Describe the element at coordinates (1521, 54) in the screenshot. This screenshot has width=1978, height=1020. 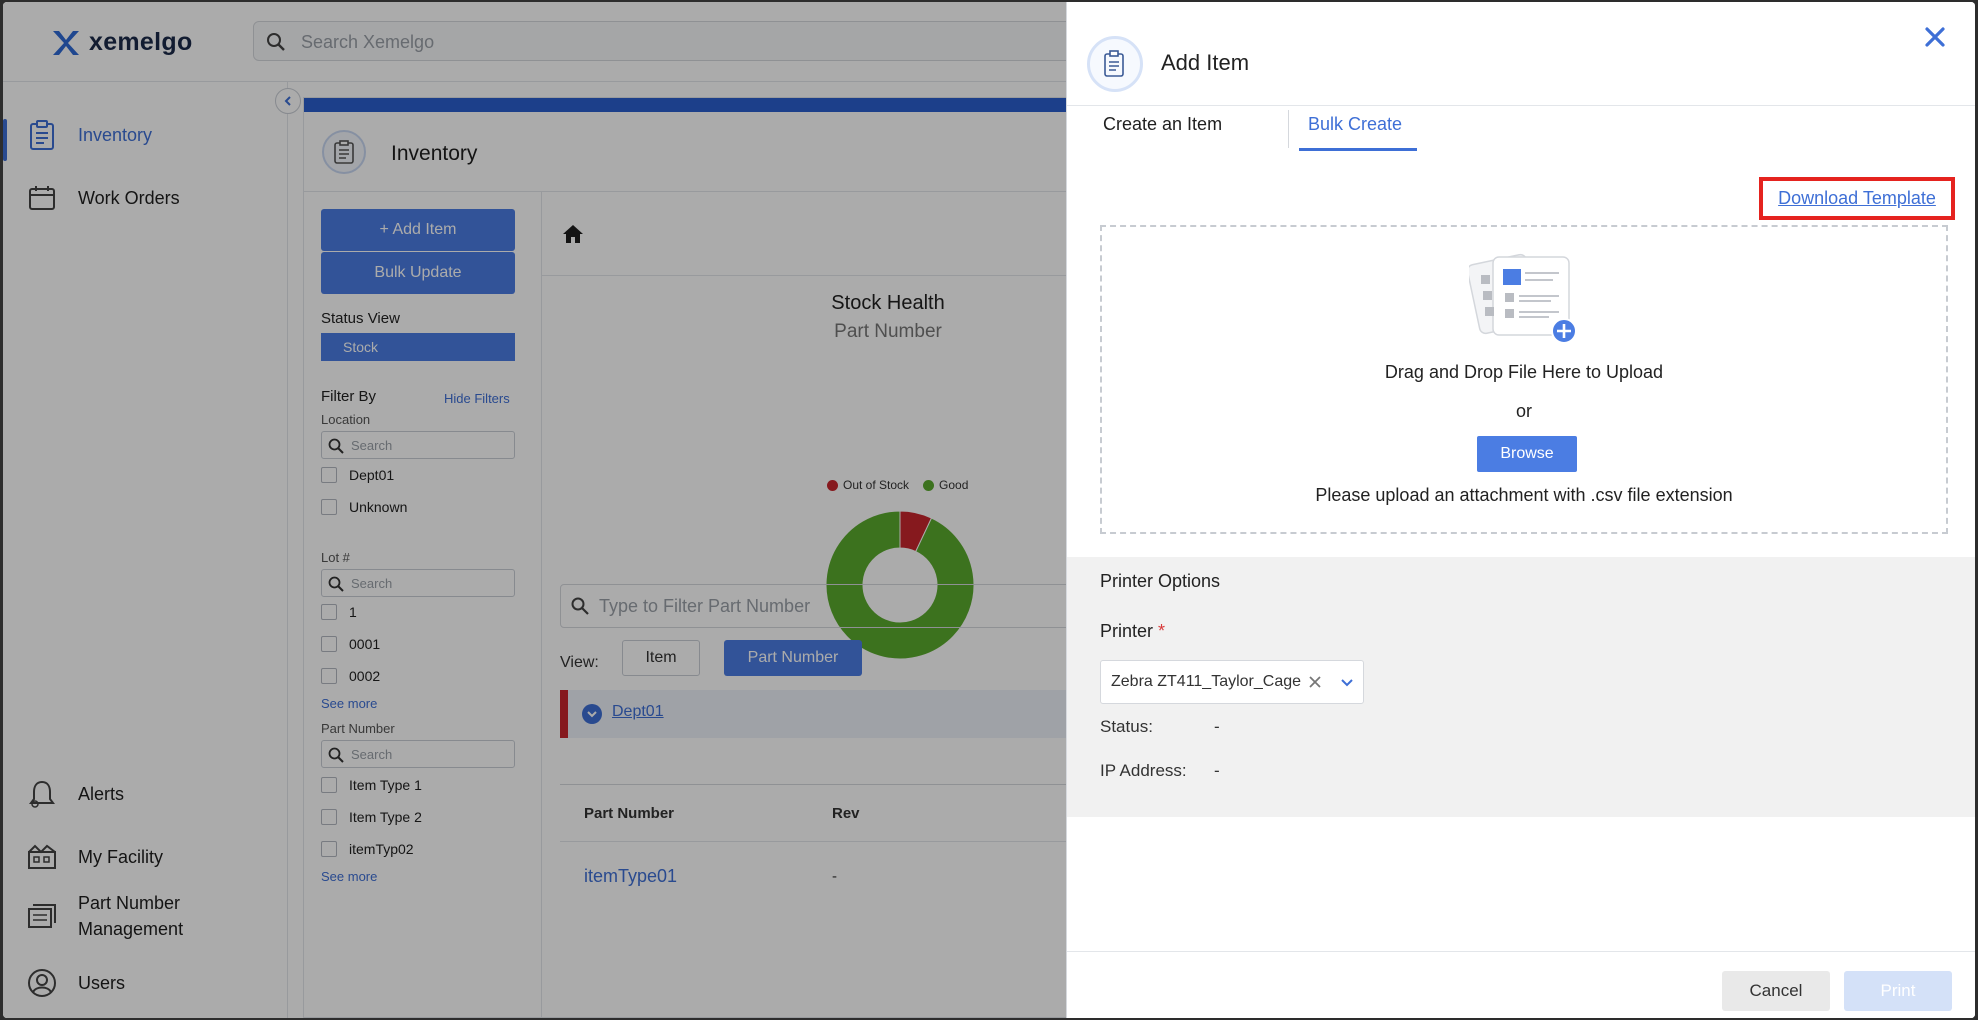
I see `modal-header: Add Item` at that location.